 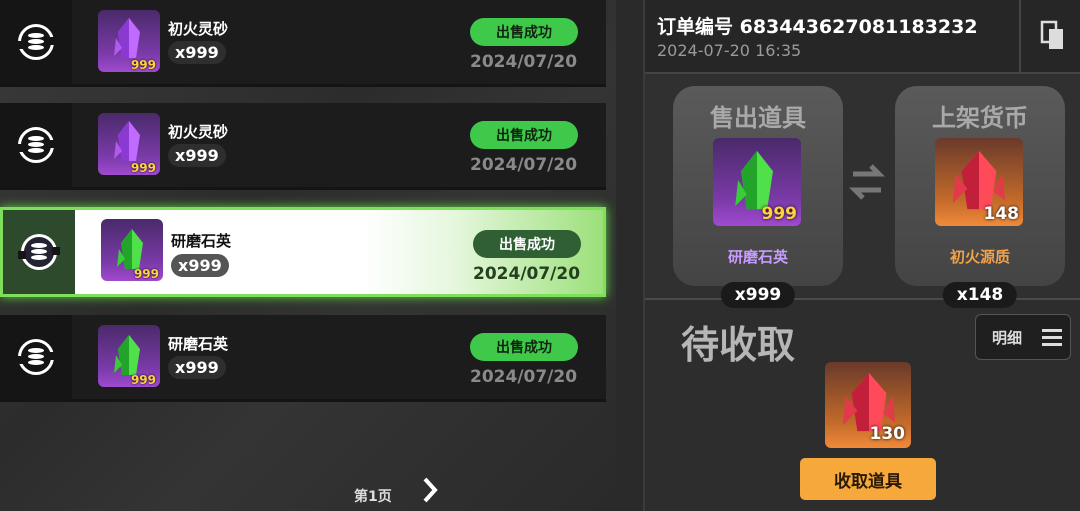 I want to click on listing-currency-count: x148, so click(x=980, y=295).